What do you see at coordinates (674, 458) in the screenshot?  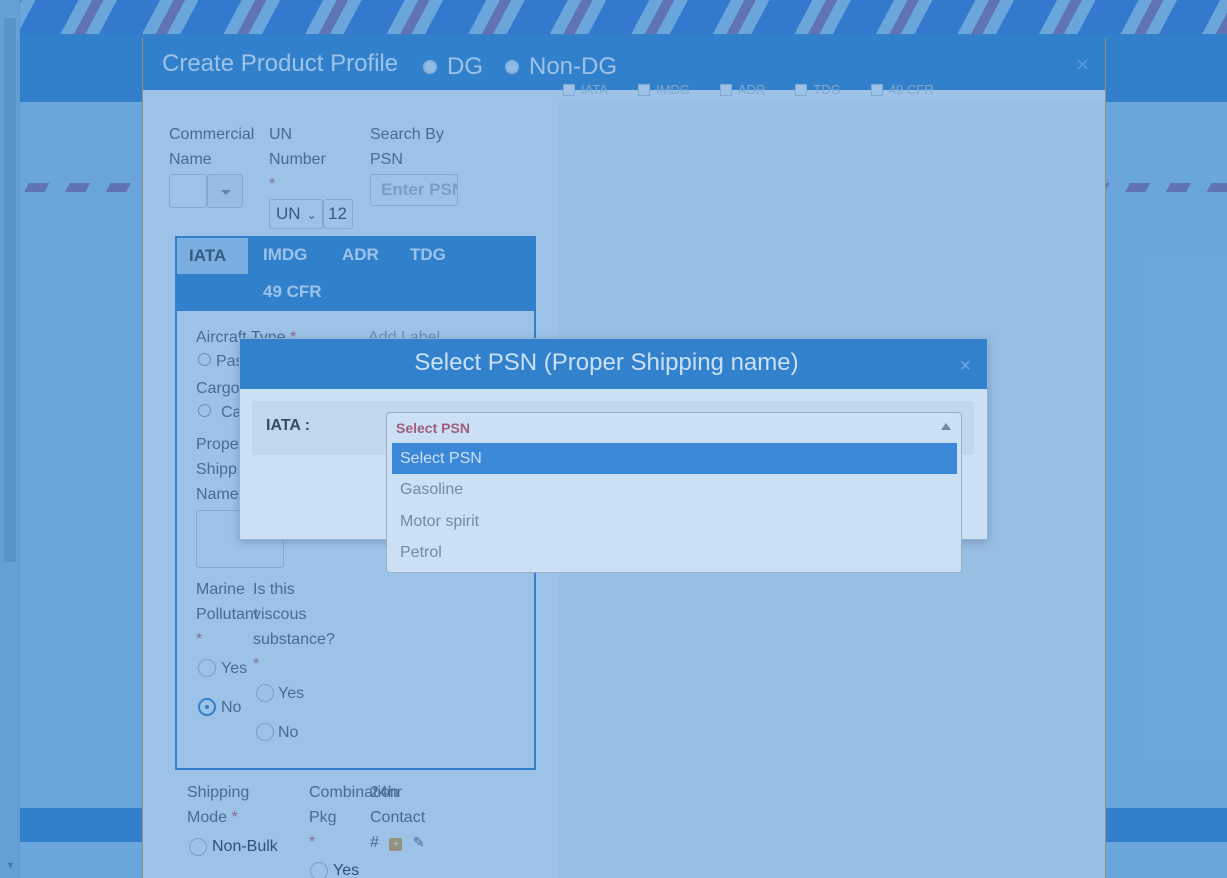 I see `psn-option: Select PSN` at bounding box center [674, 458].